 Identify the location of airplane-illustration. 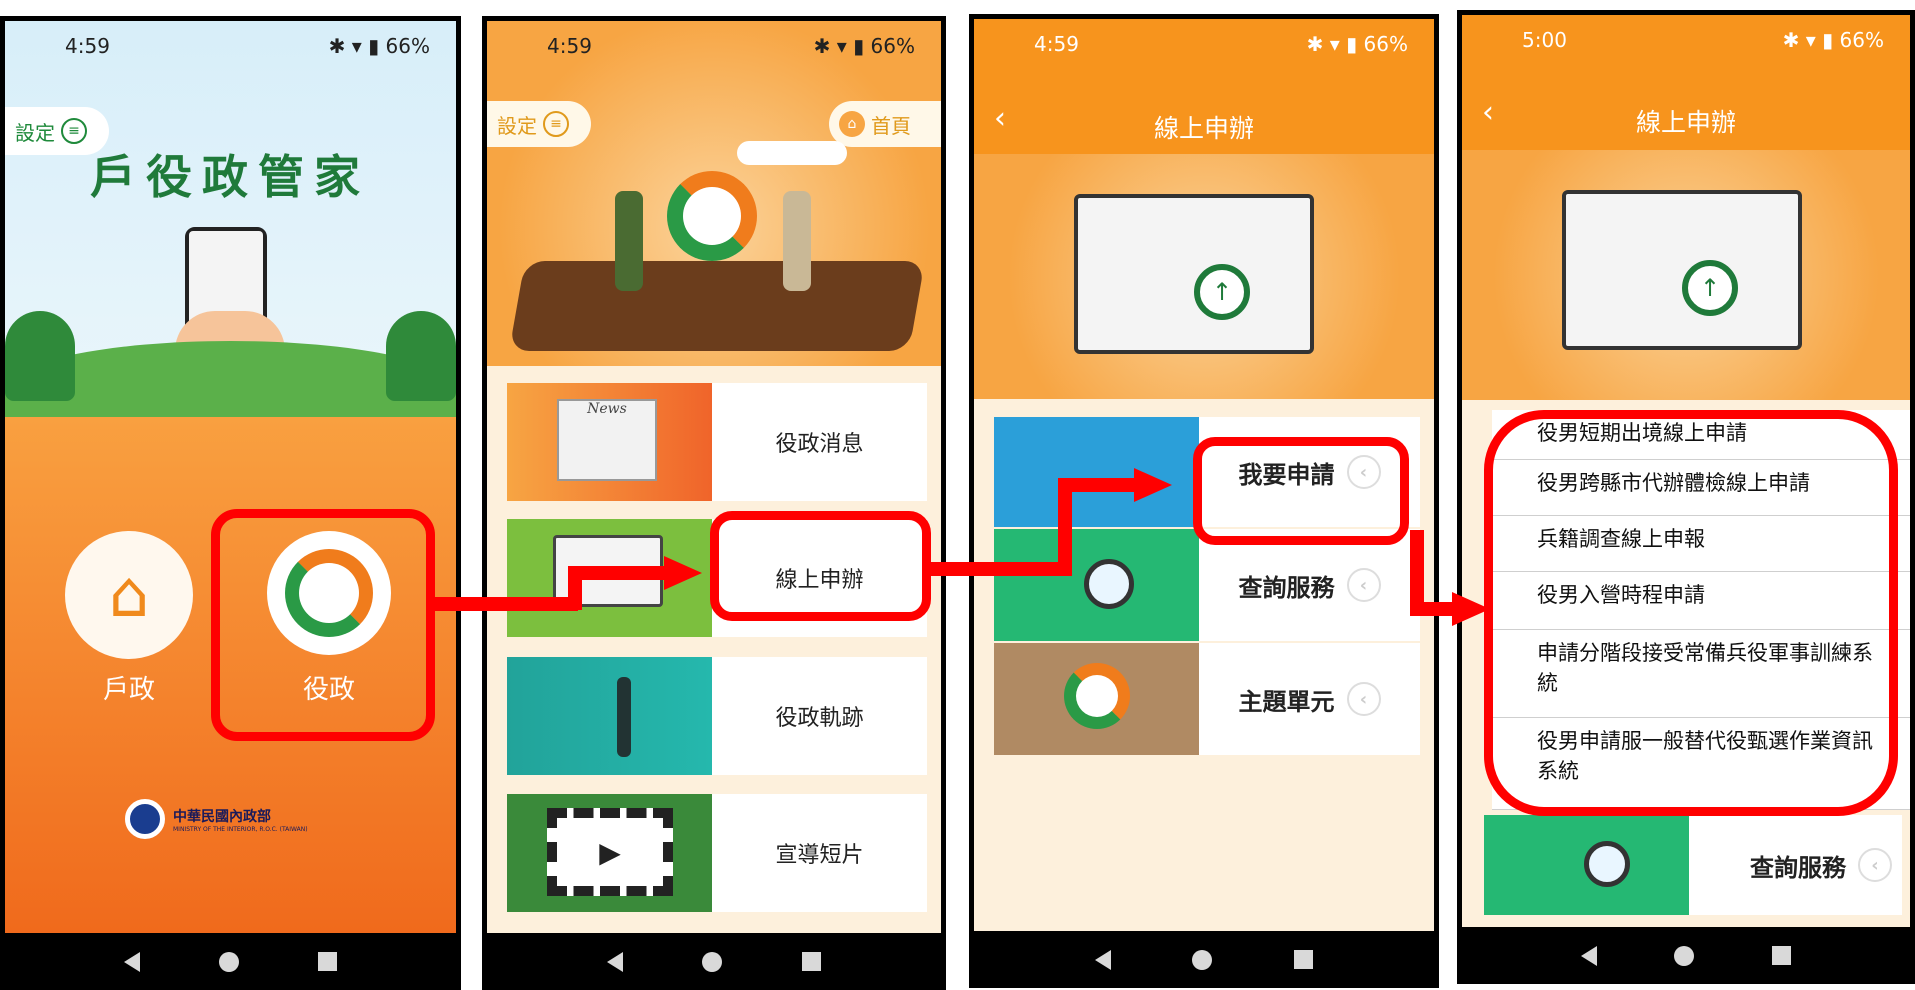
(792, 153).